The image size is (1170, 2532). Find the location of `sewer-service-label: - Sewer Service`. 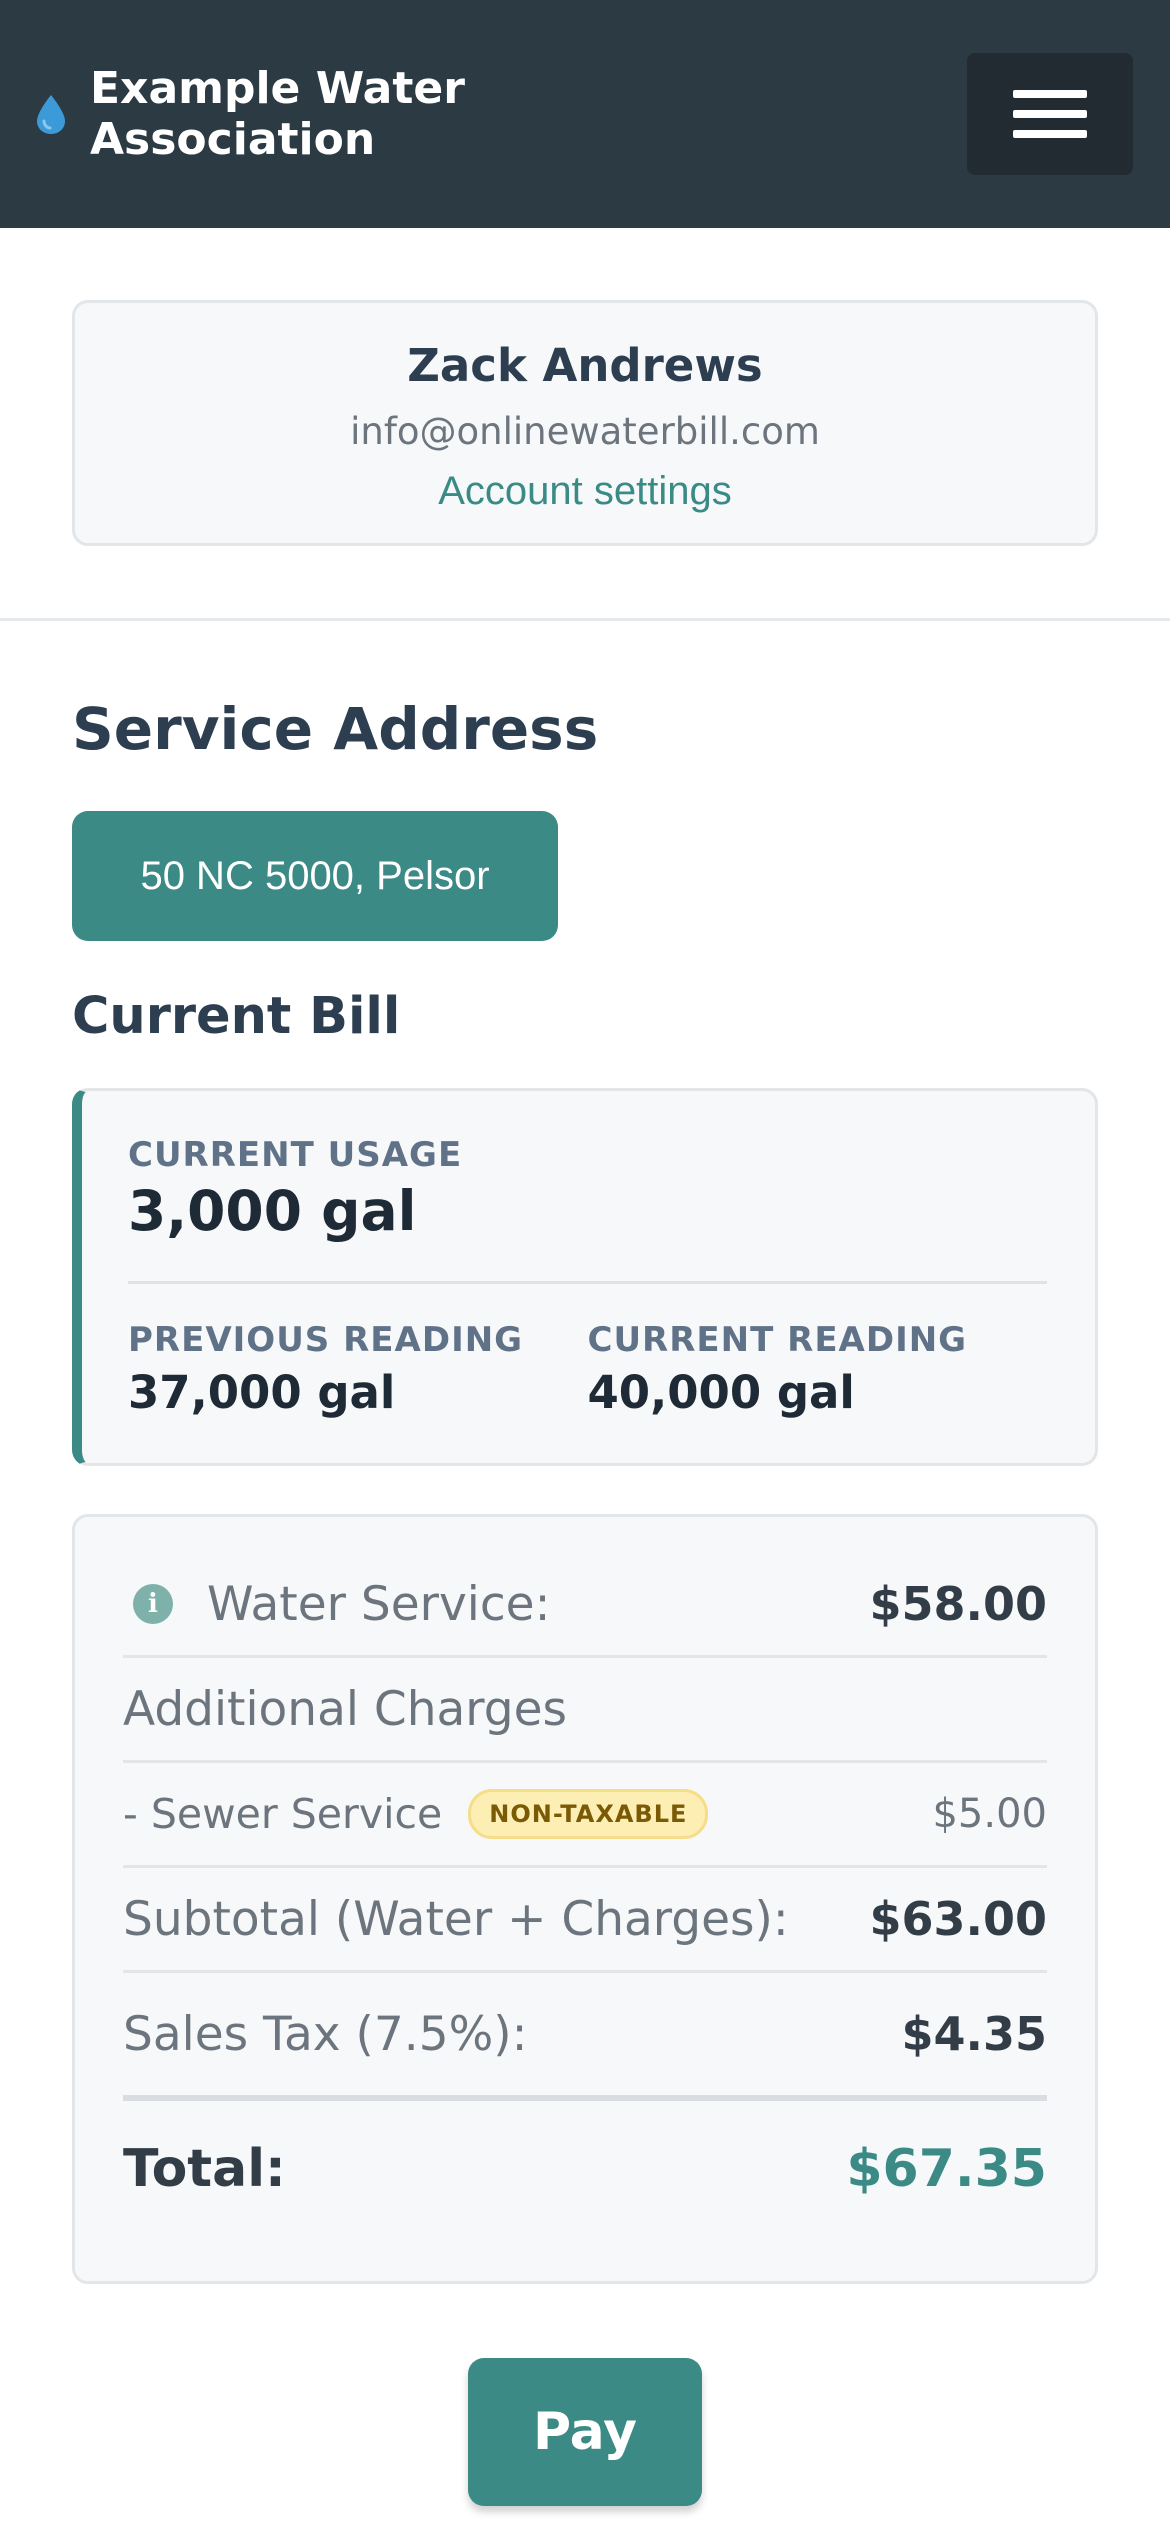

sewer-service-label: - Sewer Service is located at coordinates (283, 1814).